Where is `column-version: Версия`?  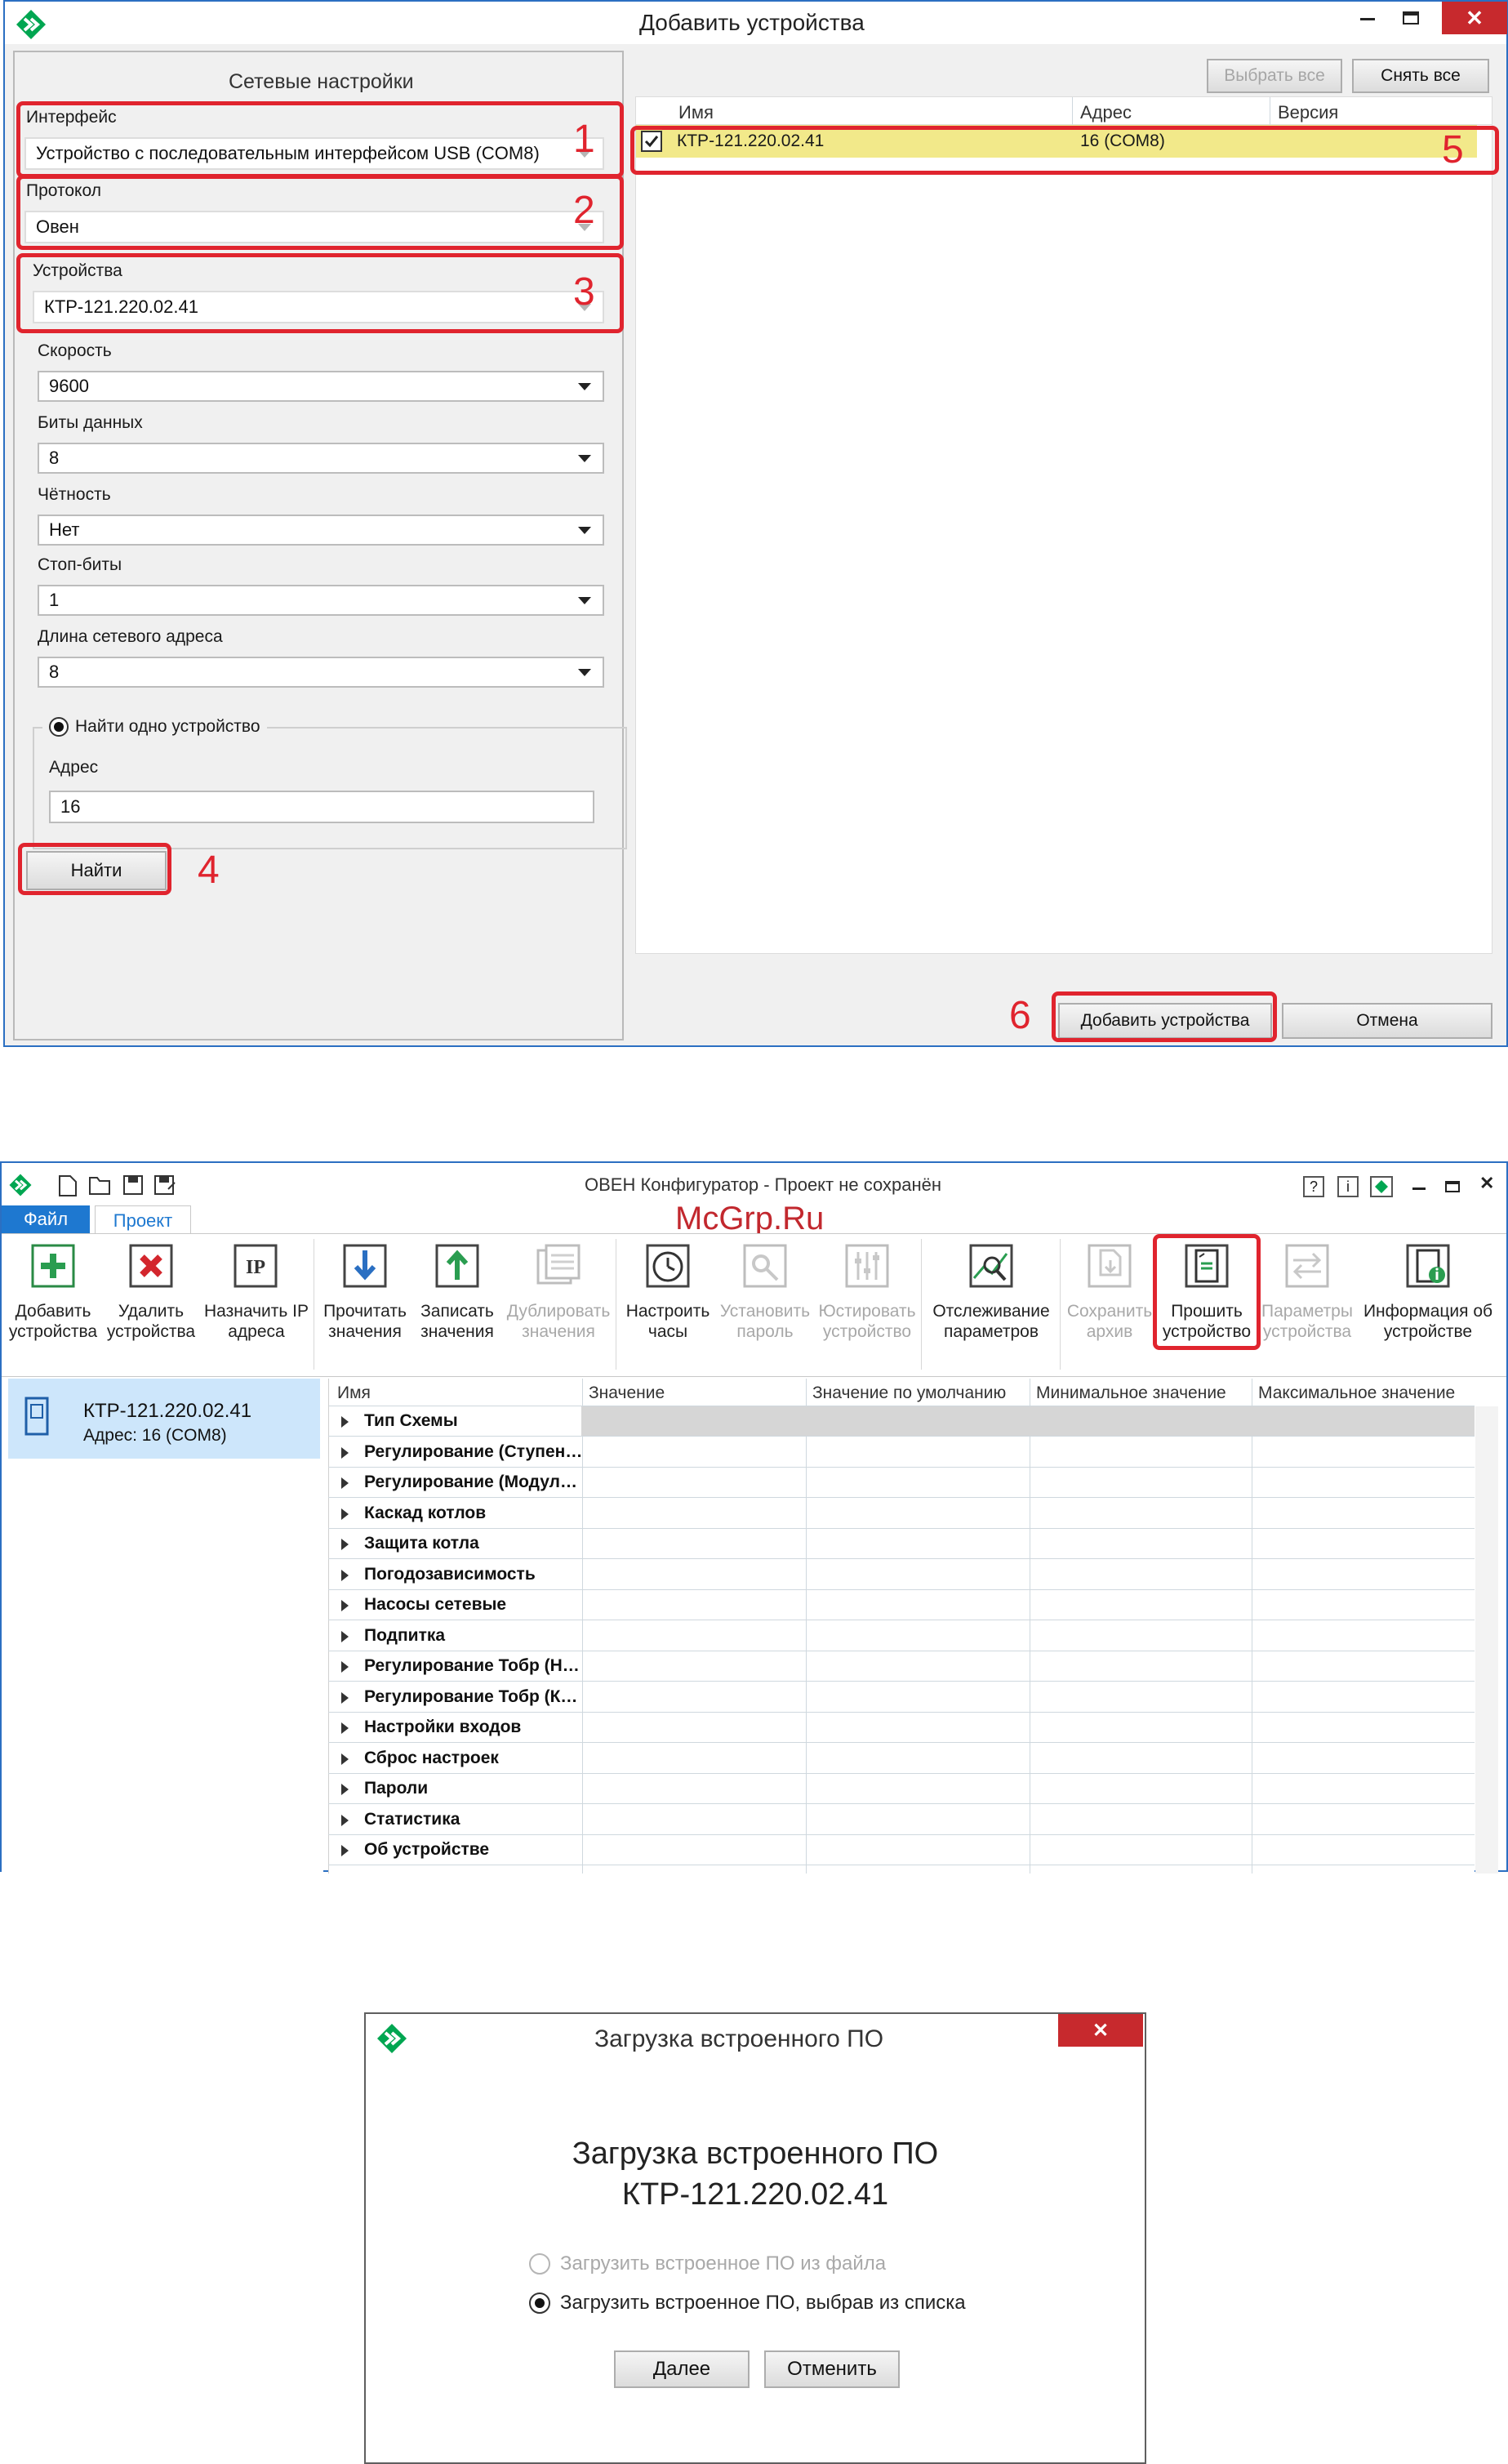 column-version: Версия is located at coordinates (1308, 112).